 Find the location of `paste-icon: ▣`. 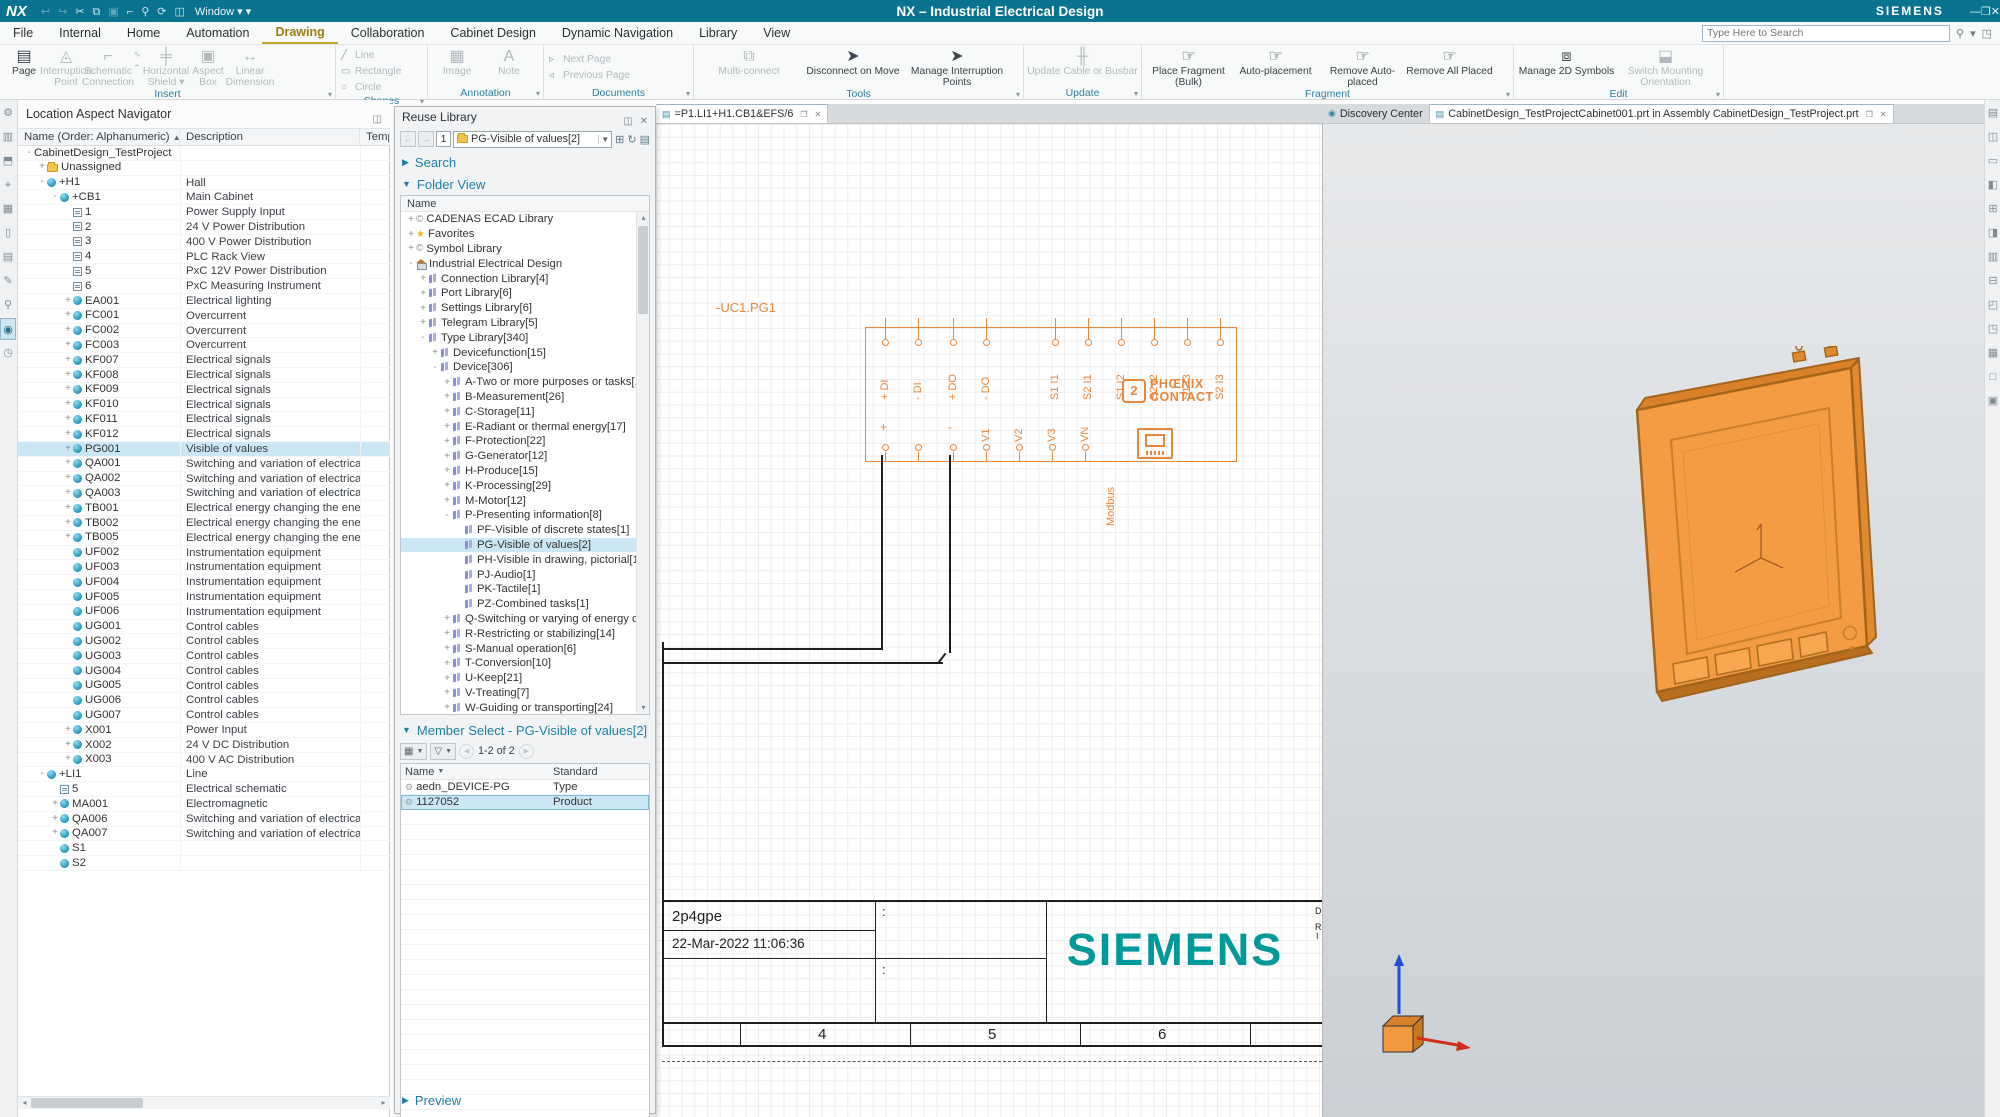

paste-icon: ▣ is located at coordinates (113, 12).